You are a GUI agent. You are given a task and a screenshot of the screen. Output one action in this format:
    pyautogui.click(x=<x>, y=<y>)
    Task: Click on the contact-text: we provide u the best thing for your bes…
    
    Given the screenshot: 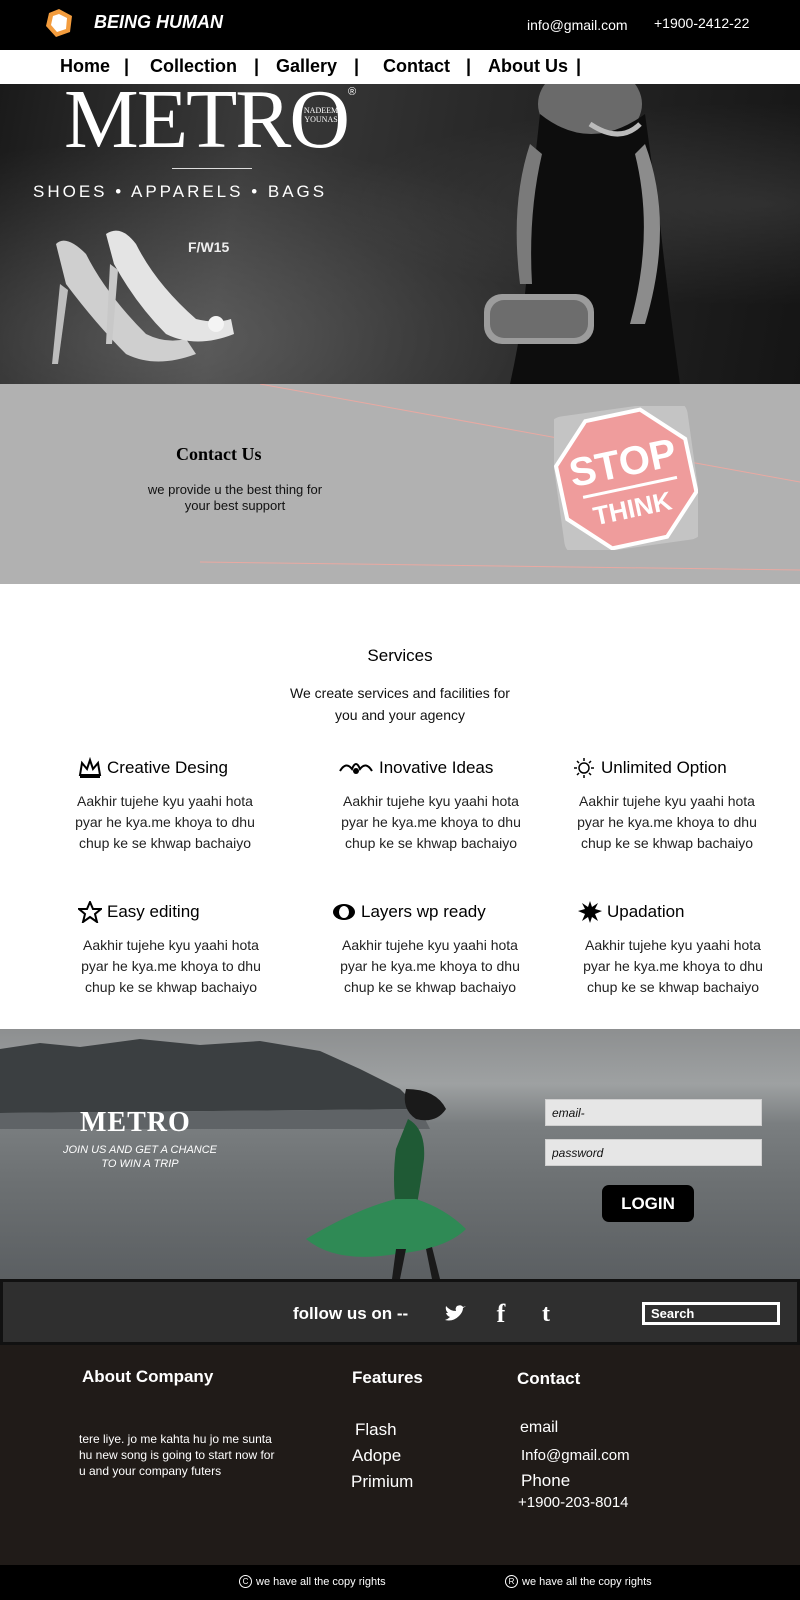 What is the action you would take?
    pyautogui.click(x=235, y=497)
    